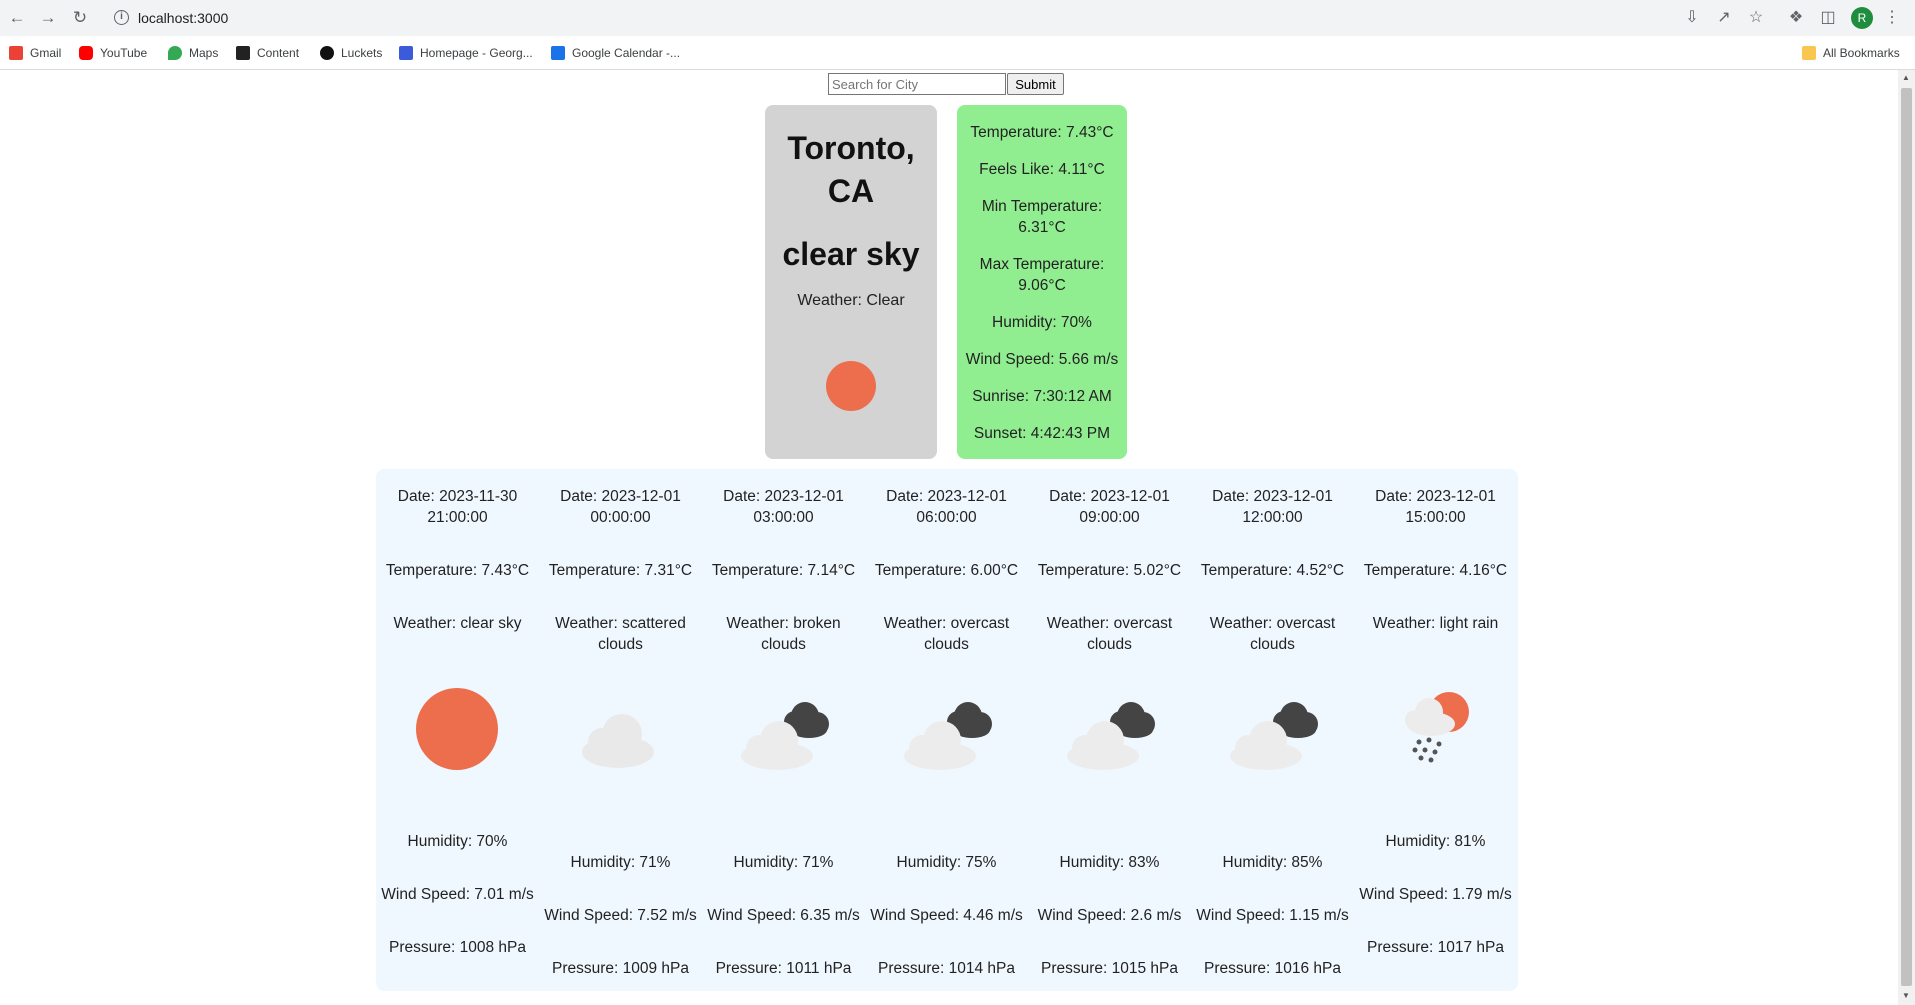 The height and width of the screenshot is (1005, 1915). I want to click on forecast-temperature: Temperature: 7.14°C, so click(783, 570).